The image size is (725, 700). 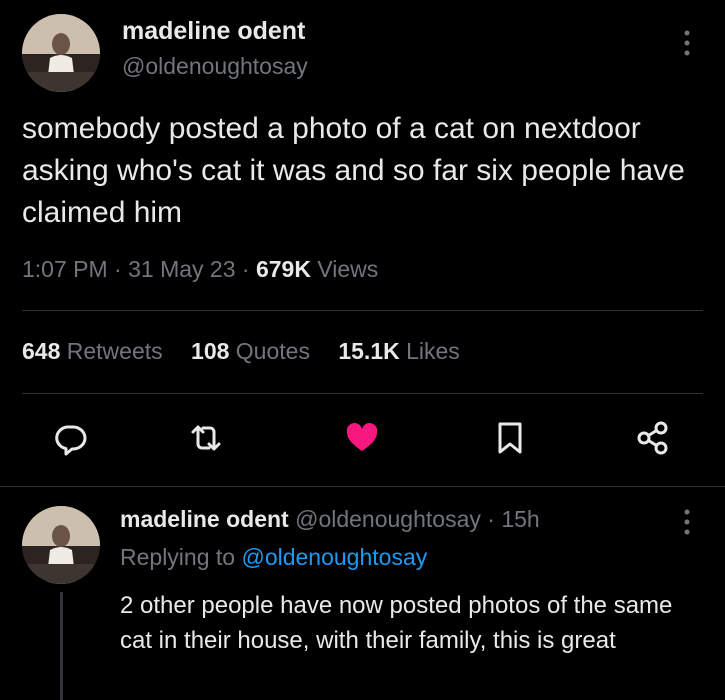 I want to click on replying-to: Replying to @oldenoughtosay, so click(x=273, y=557).